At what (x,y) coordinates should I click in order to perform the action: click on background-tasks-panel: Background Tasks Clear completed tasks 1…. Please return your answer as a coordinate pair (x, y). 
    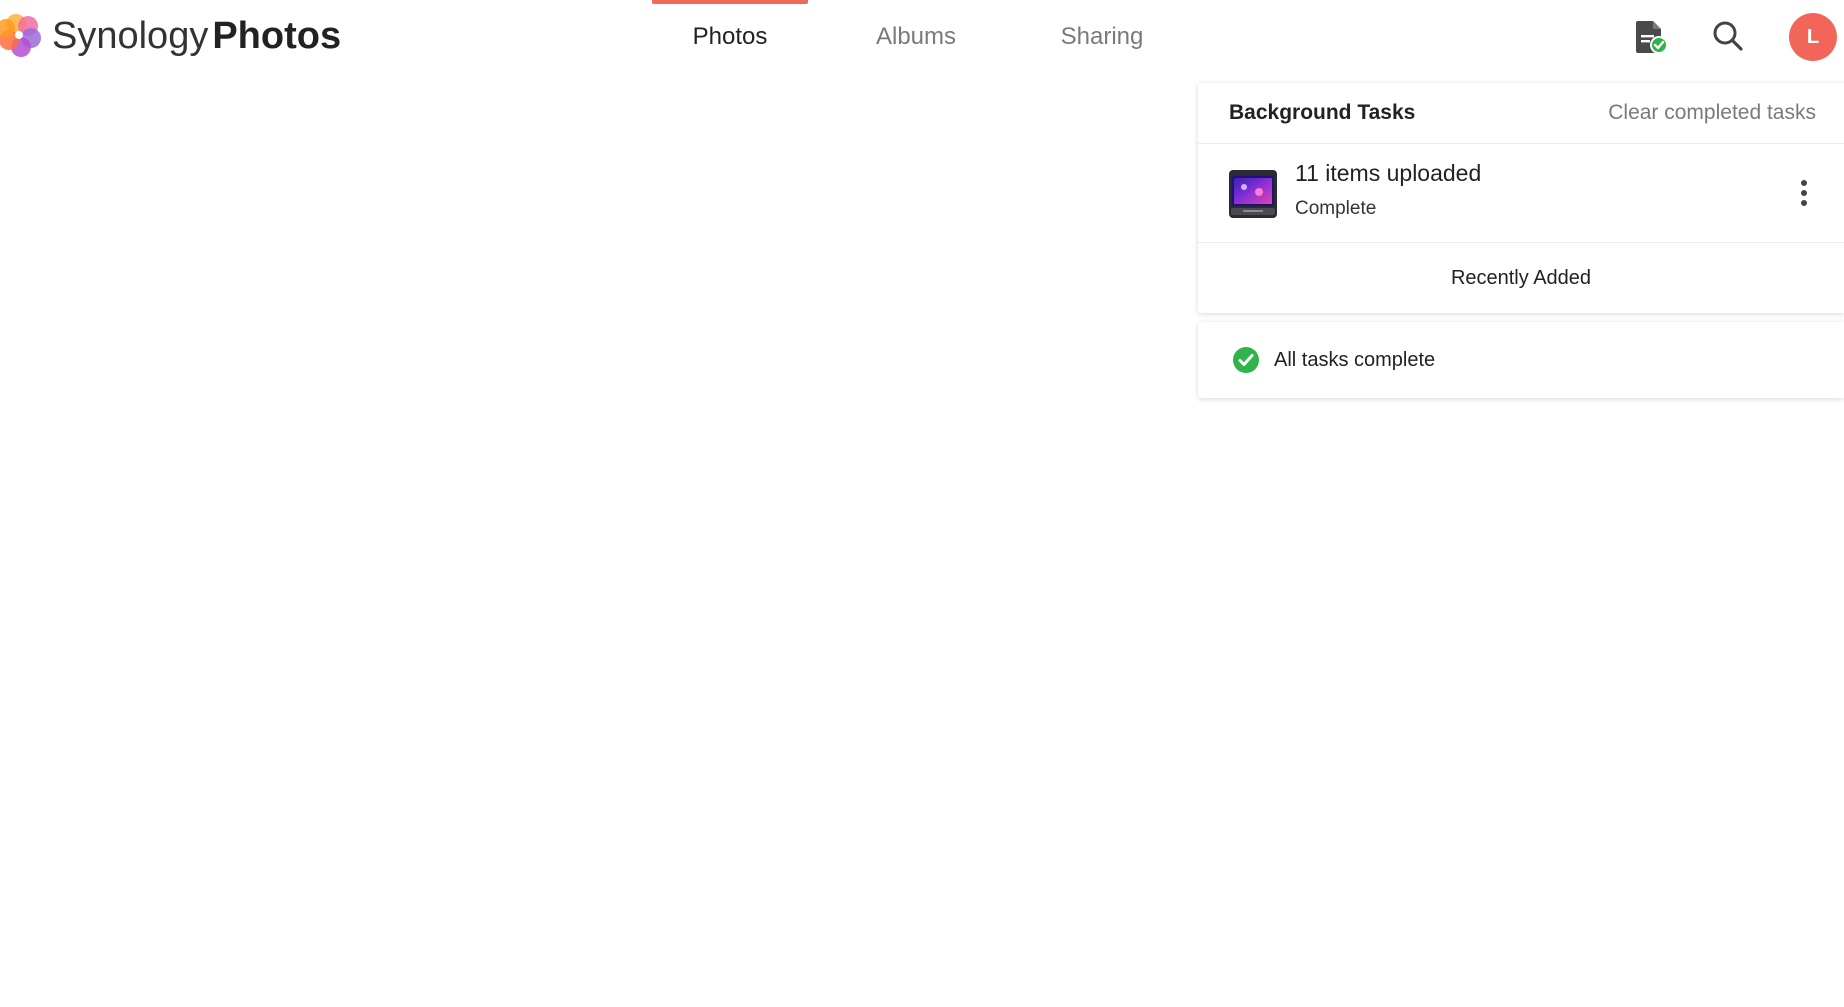
    Looking at the image, I should click on (1521, 198).